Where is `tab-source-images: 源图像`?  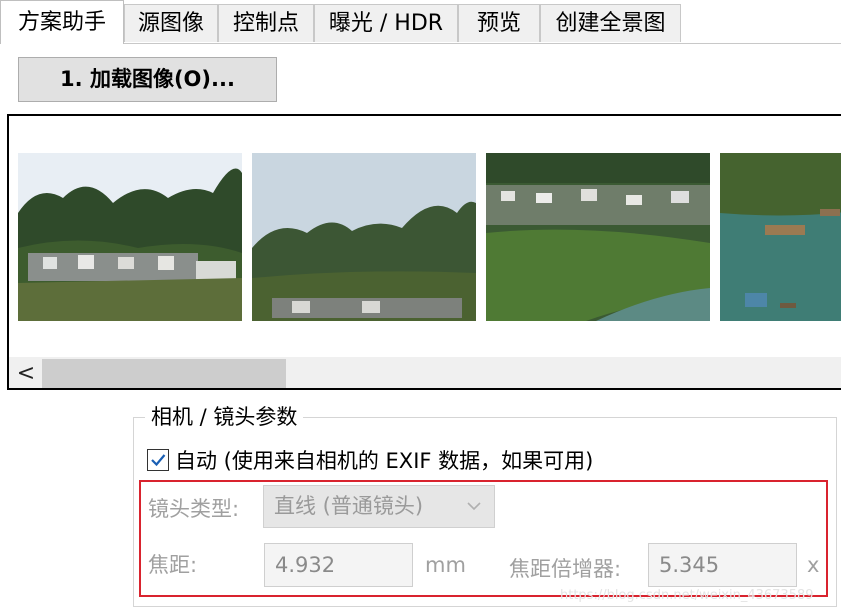
tab-source-images: 源图像 is located at coordinates (171, 23).